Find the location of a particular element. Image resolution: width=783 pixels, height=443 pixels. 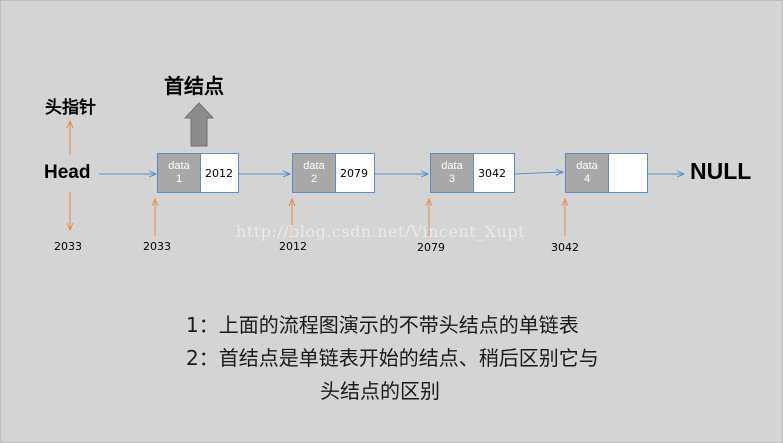

list-node-1: data 1 2012 is located at coordinates (198, 173).